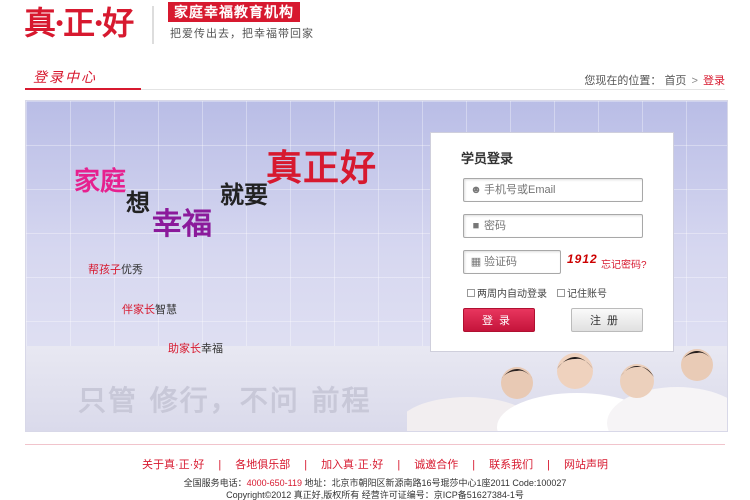 This screenshot has width=750, height=500. What do you see at coordinates (153, 25) in the screenshot?
I see `logo-divider` at bounding box center [153, 25].